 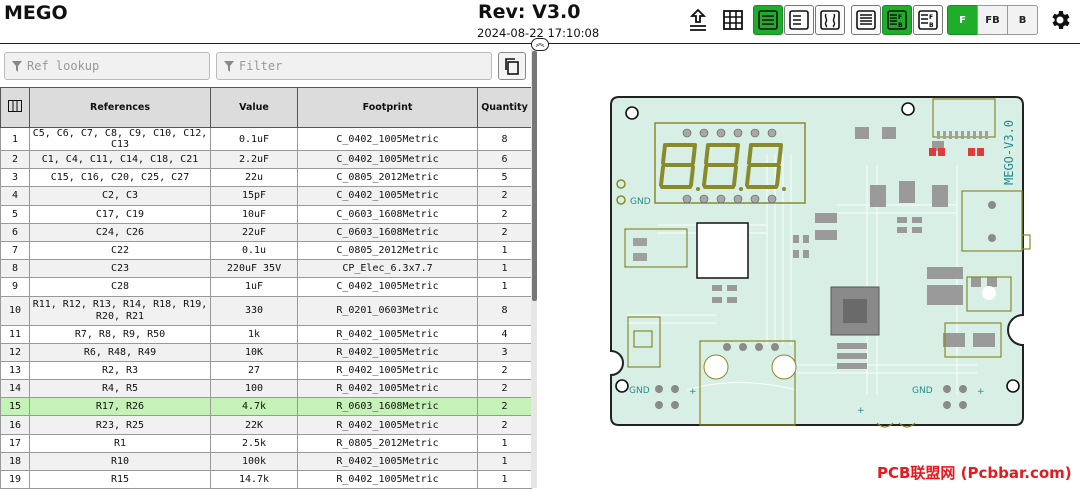 I want to click on cell-quantity: 5, so click(x=504, y=178).